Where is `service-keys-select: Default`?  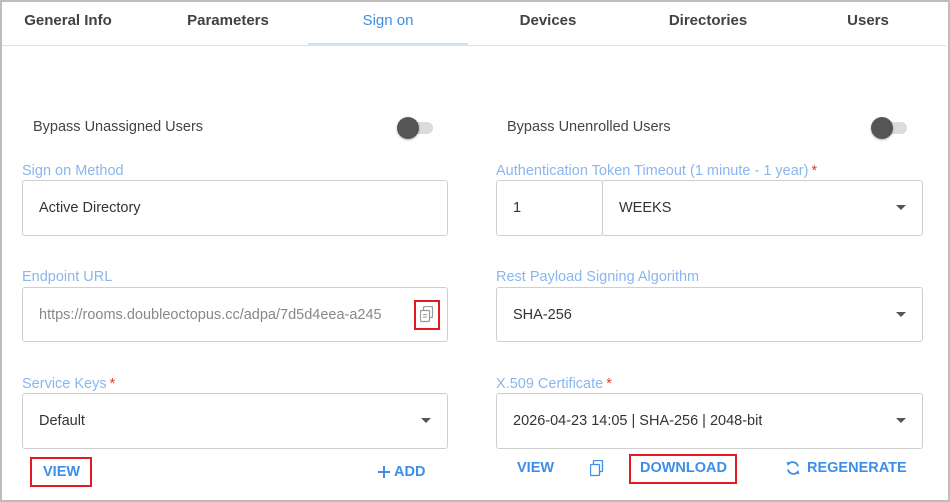 service-keys-select: Default is located at coordinates (235, 421).